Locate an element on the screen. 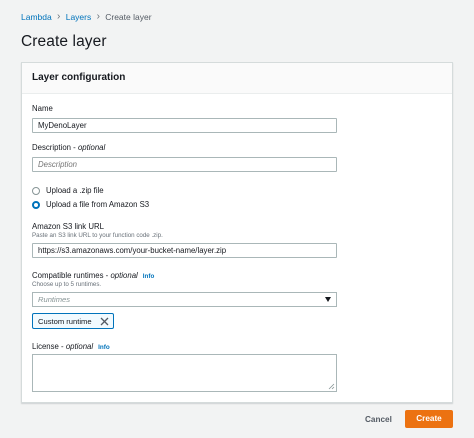 This screenshot has height=438, width=474. runtime-token-label: Custom runtime is located at coordinates (65, 321).